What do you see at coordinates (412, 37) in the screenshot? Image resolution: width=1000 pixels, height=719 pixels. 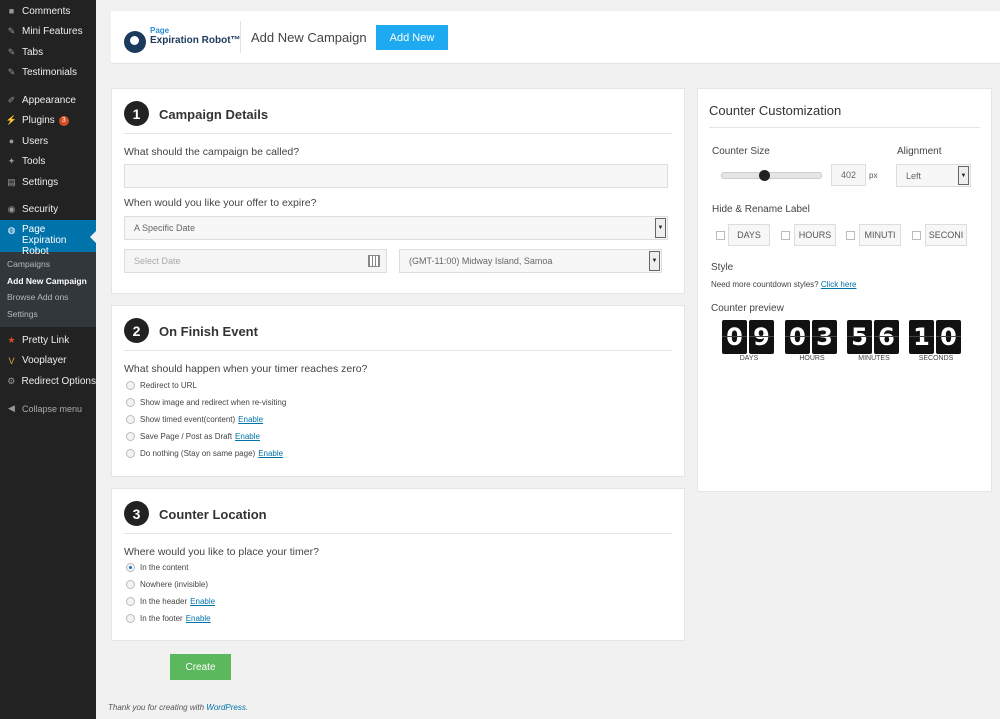 I see `add-new-button: Add New` at bounding box center [412, 37].